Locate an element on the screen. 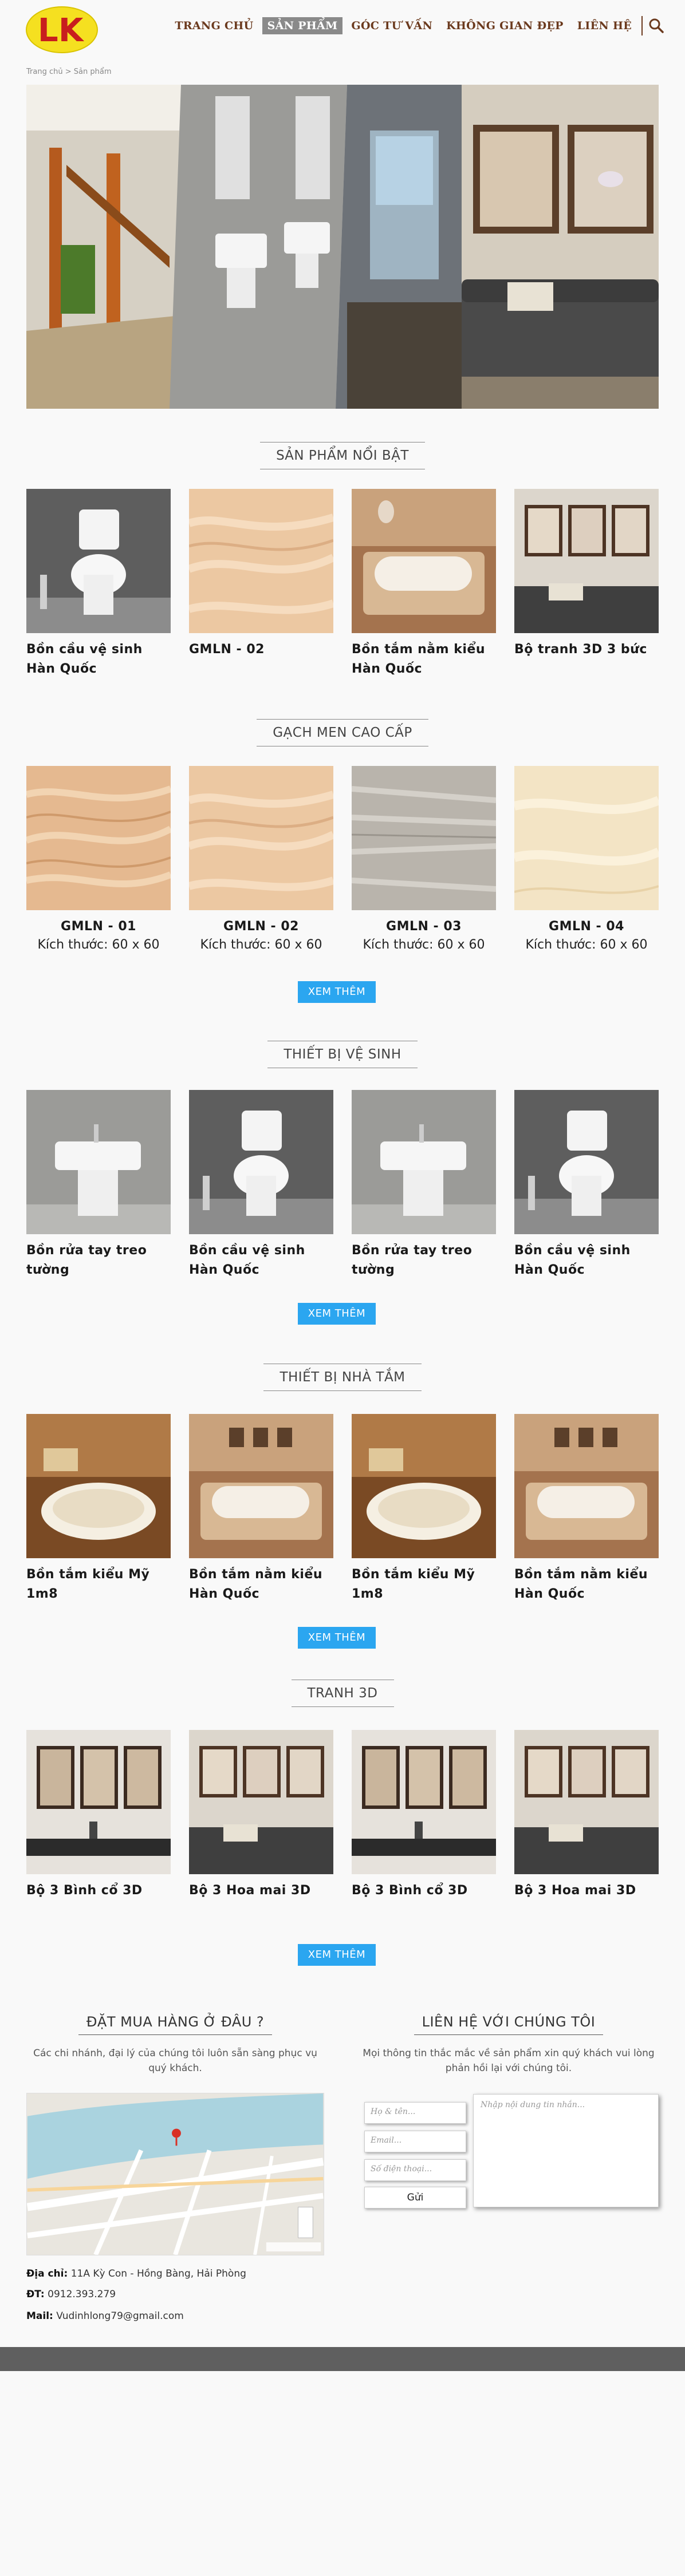 The width and height of the screenshot is (685, 2576). sanitary-section-title: THIẾT BỊ VỆ SINH is located at coordinates (342, 1054).